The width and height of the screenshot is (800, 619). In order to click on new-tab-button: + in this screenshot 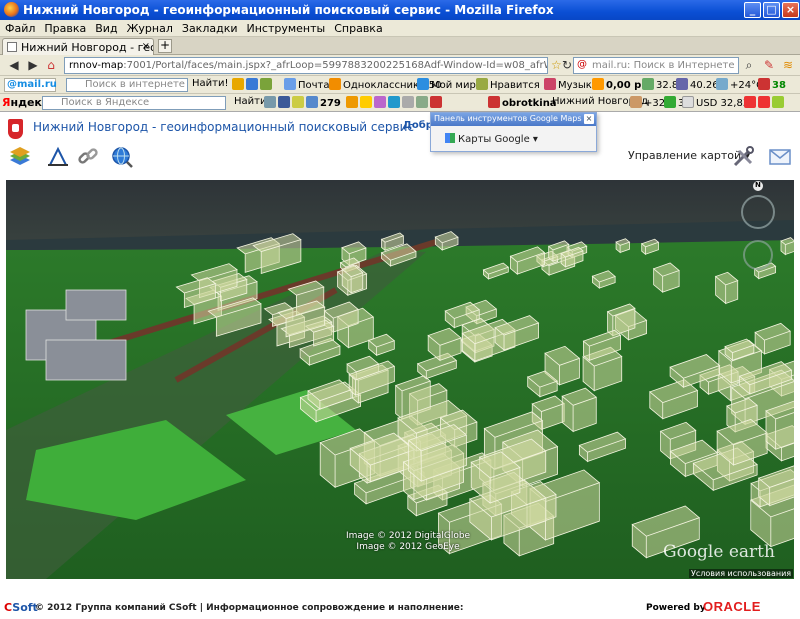, I will do `click(165, 46)`.